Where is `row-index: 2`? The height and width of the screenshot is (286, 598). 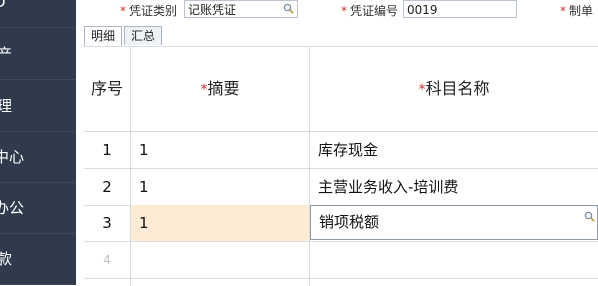
row-index: 2 is located at coordinates (107, 187).